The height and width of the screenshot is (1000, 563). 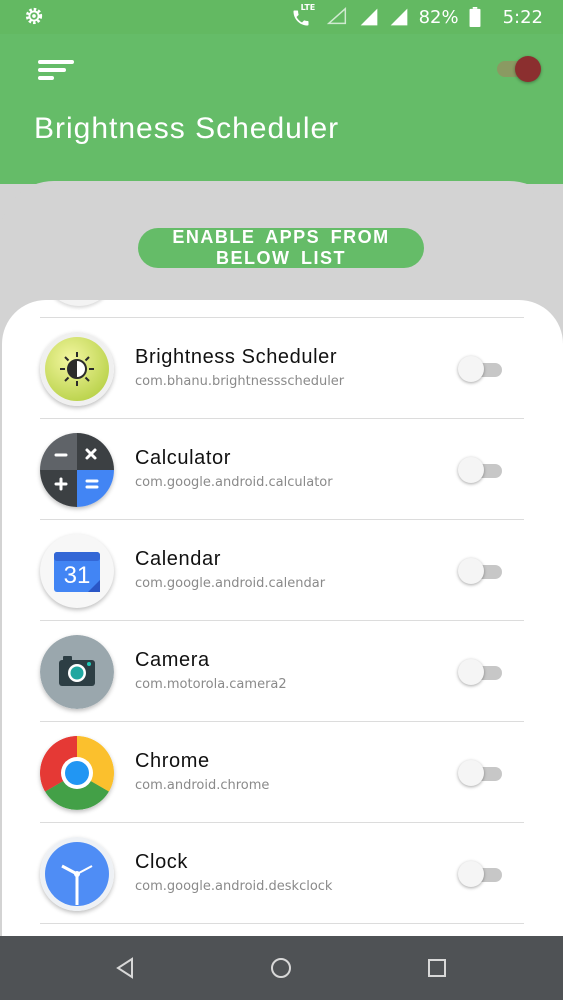 I want to click on signal-strength-icon, so click(x=368, y=17).